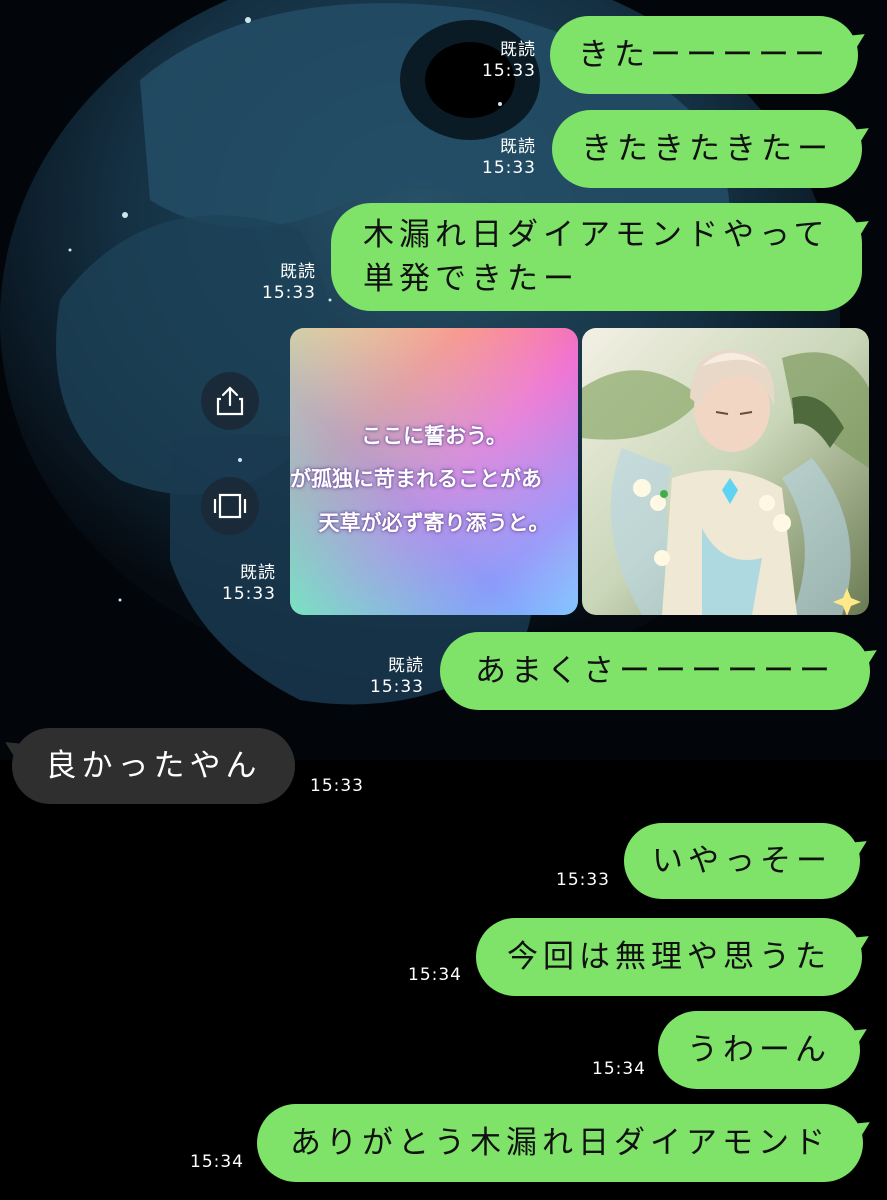  Describe the element at coordinates (434, 522) in the screenshot. I see `card-caption-line: 天草が必ず寄り添うと。` at that location.